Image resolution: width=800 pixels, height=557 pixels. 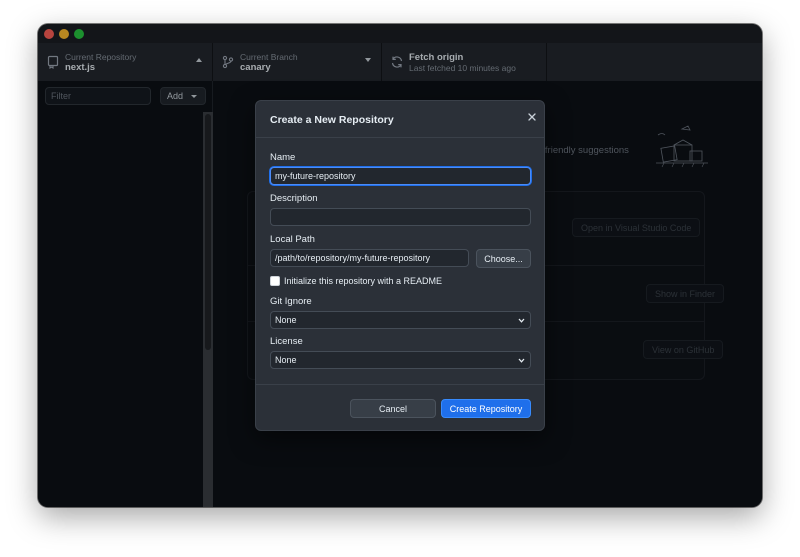 I want to click on description-input, so click(x=400, y=217).